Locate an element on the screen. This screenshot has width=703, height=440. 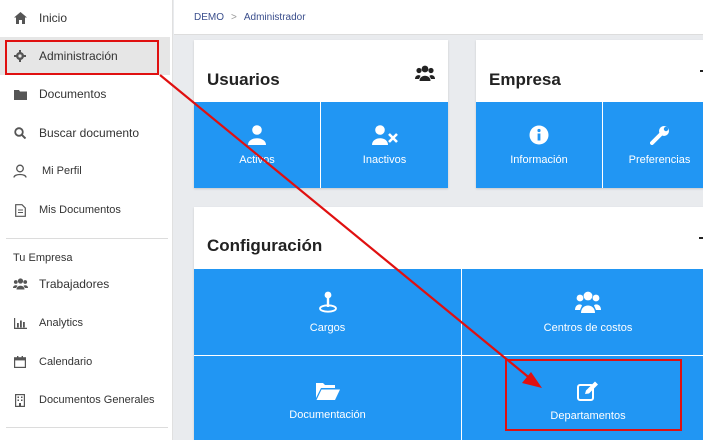
sidebar-item-label: Analytics is located at coordinates (61, 323).